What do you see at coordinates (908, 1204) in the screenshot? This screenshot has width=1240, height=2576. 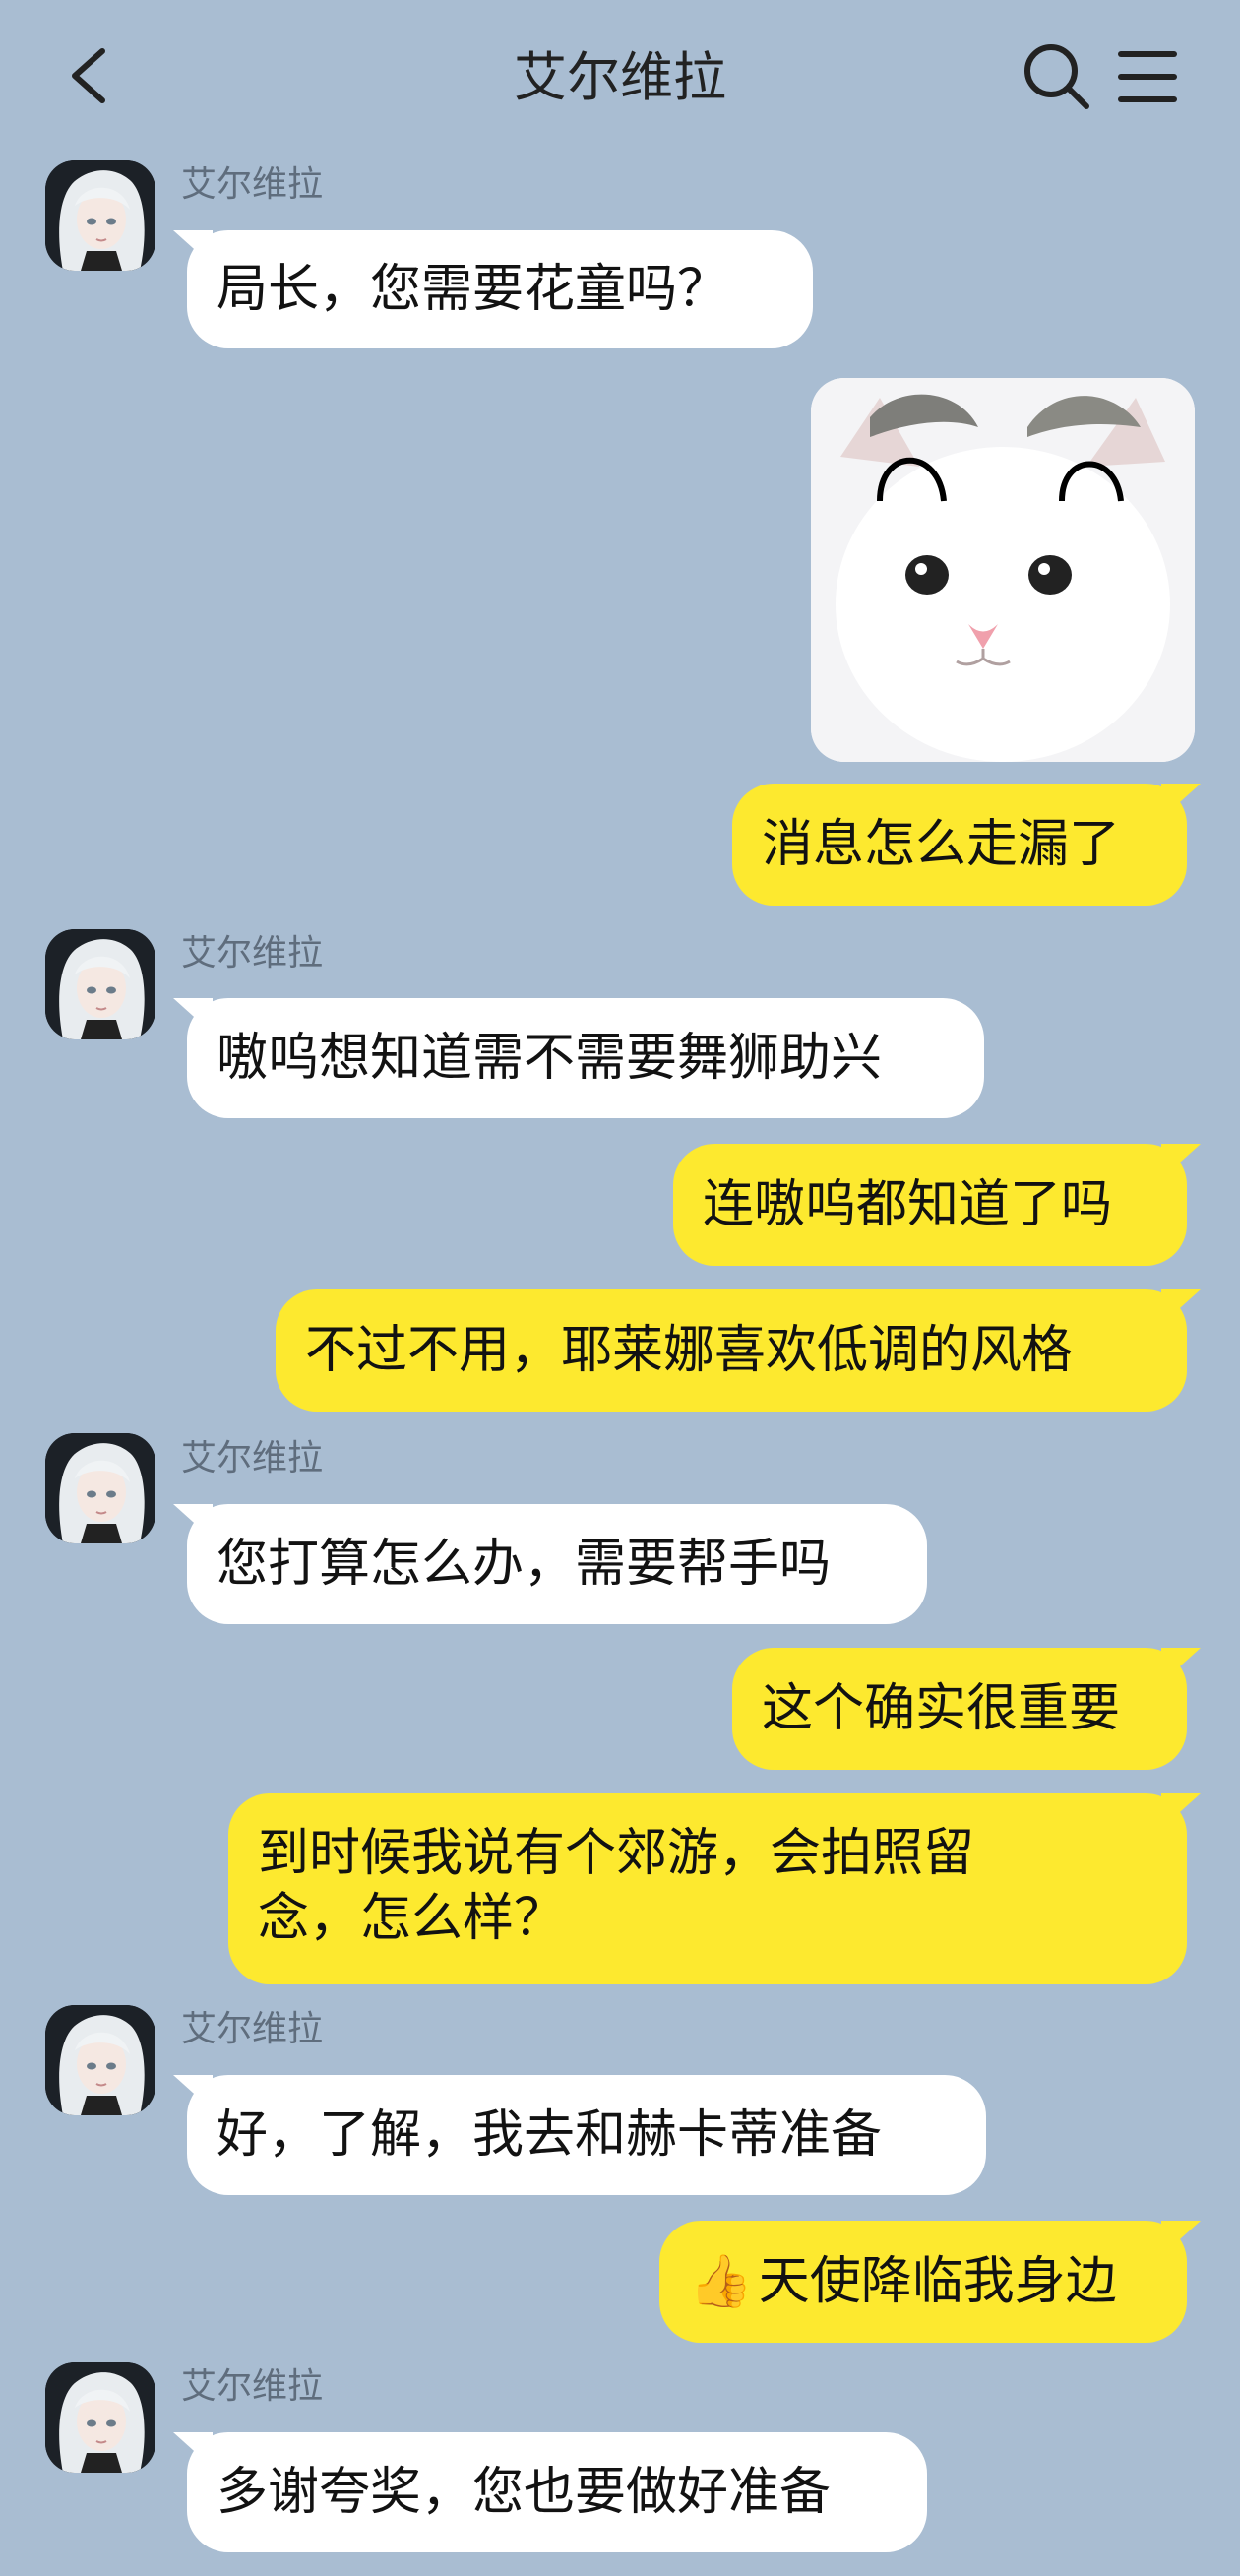 I see `message-text: 连嗷呜都知道了吗` at bounding box center [908, 1204].